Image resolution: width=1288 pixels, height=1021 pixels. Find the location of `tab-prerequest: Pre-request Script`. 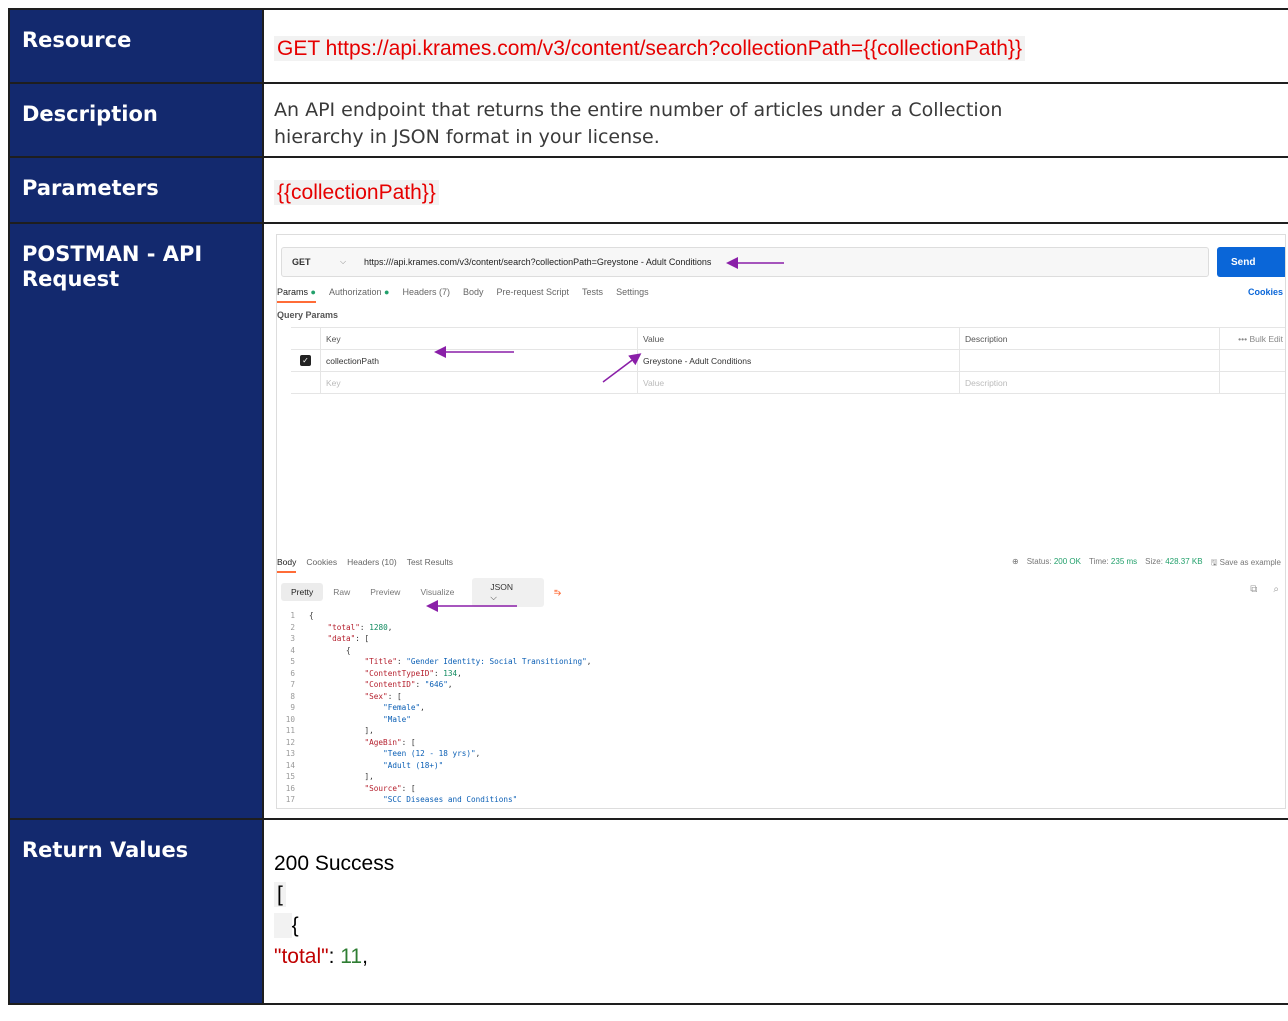

tab-prerequest: Pre-request Script is located at coordinates (533, 296).